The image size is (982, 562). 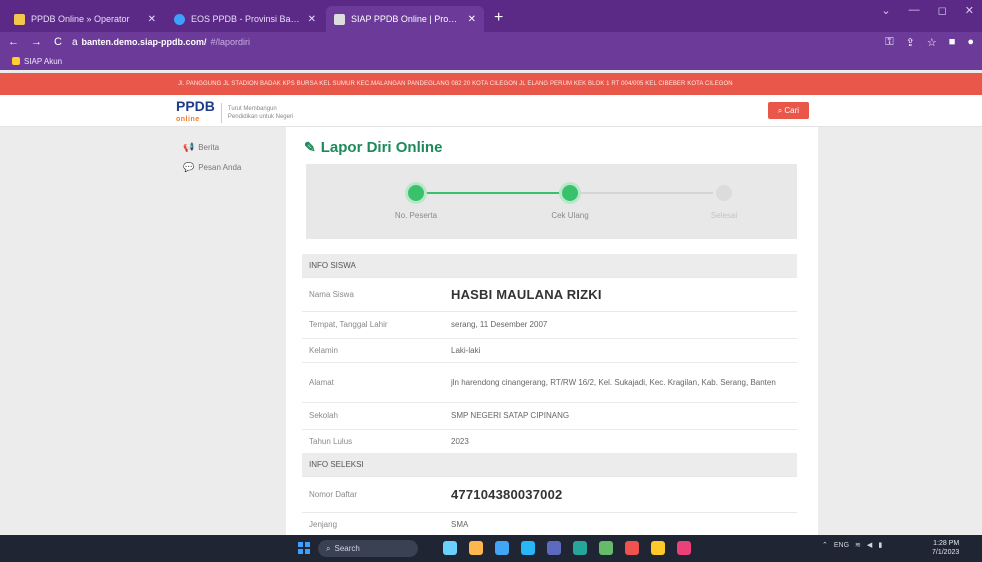 I want to click on logo-tagline: Turut Membangun Pendidikan untuk Negeri, so click(x=260, y=113).